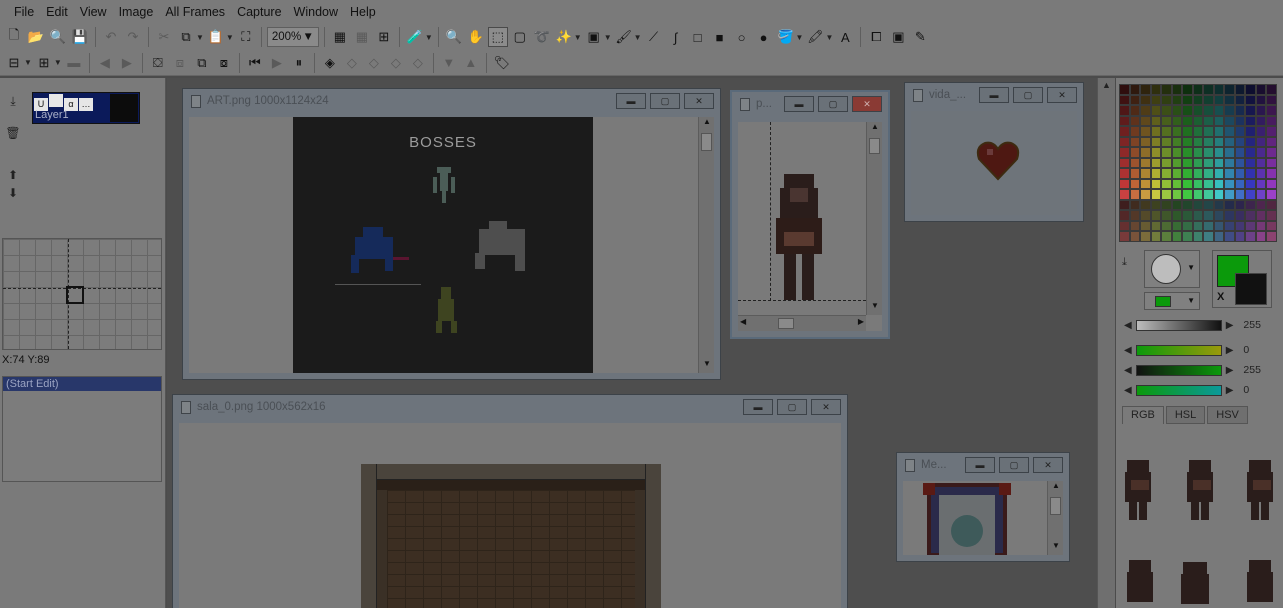 This screenshot has width=1283, height=608. What do you see at coordinates (520, 37) in the screenshot?
I see `round-select-icon: ▢` at bounding box center [520, 37].